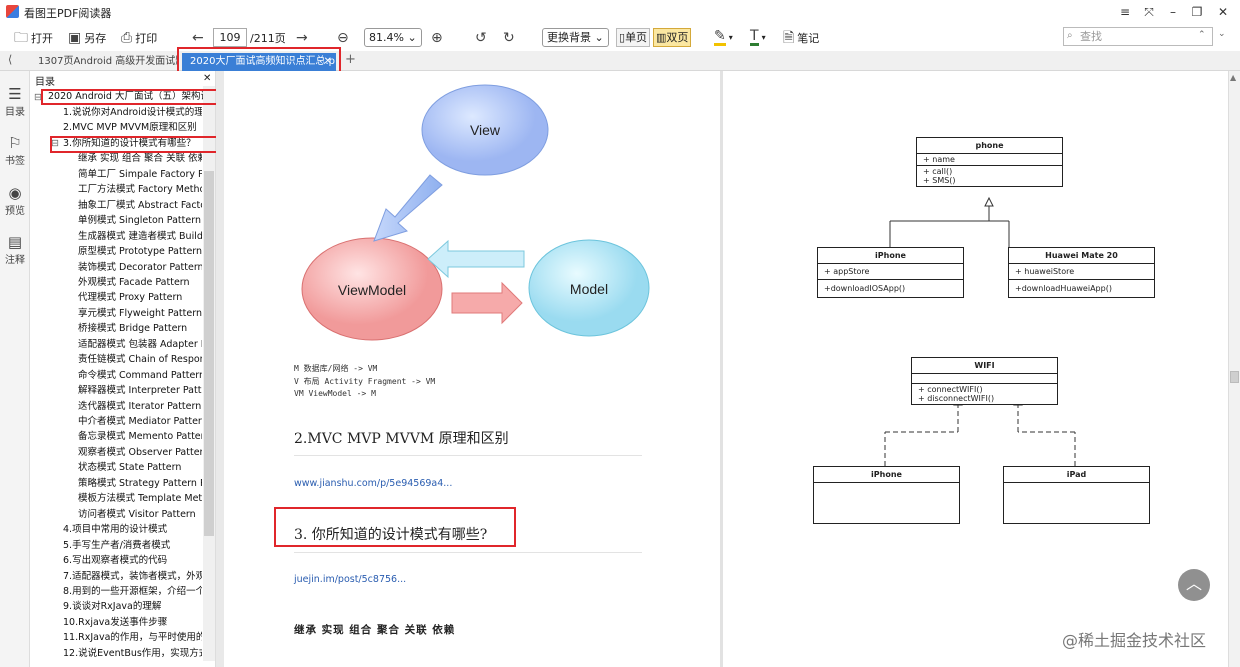  I want to click on save-icon: ▣, so click(75, 37).